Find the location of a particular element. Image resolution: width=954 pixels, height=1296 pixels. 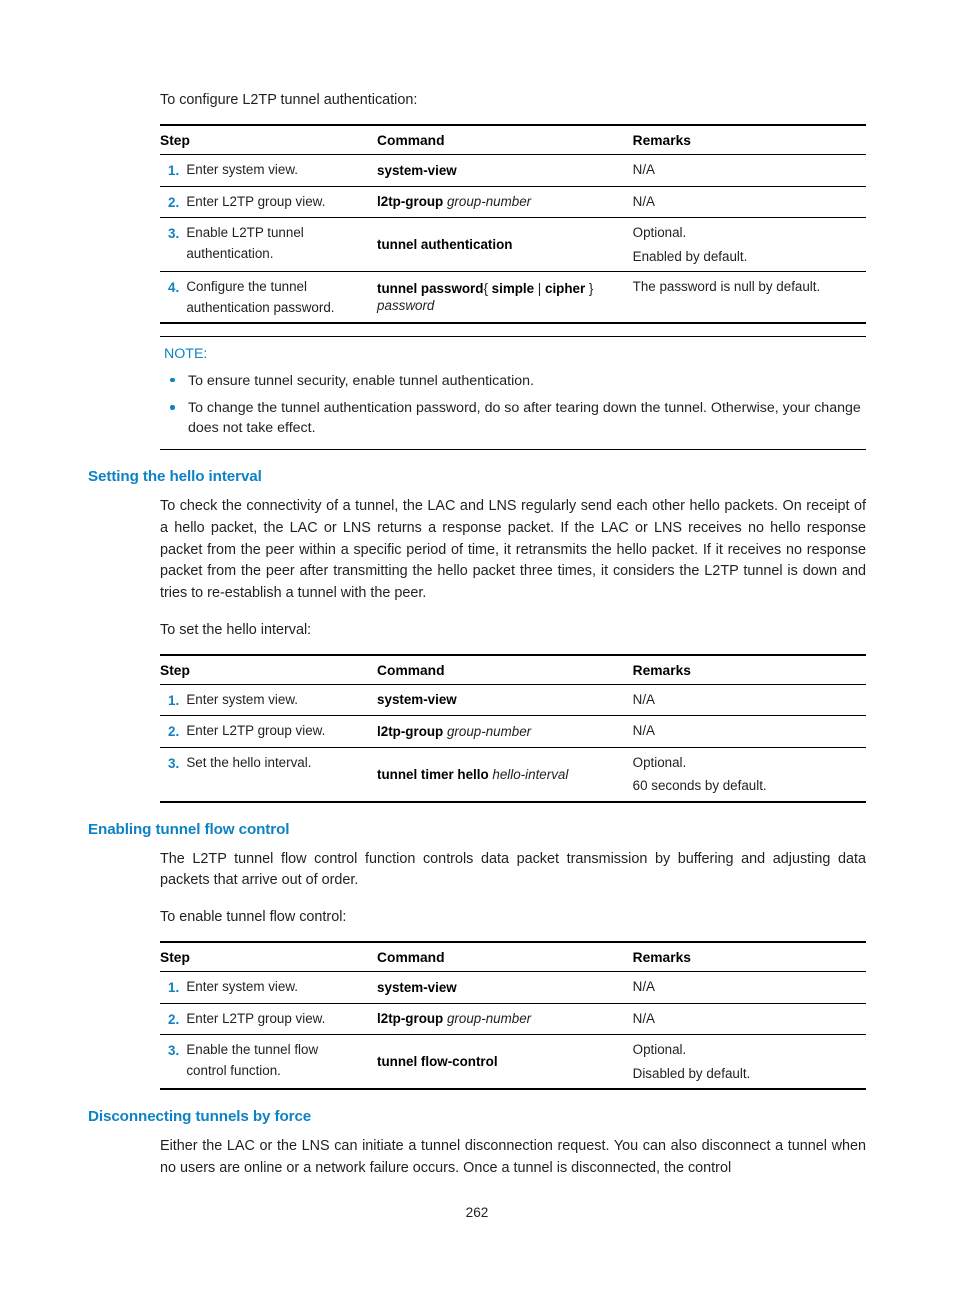

step-command: tunnel flow-control is located at coordinates (505, 1062).